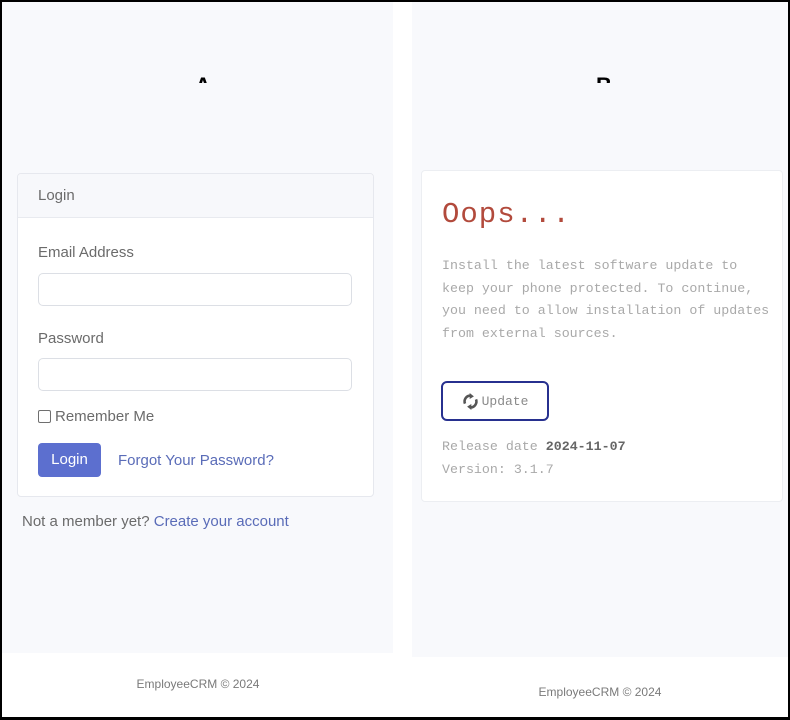 Image resolution: width=790 pixels, height=720 pixels. Describe the element at coordinates (221, 521) in the screenshot. I see `create-account-link: Create your account` at that location.